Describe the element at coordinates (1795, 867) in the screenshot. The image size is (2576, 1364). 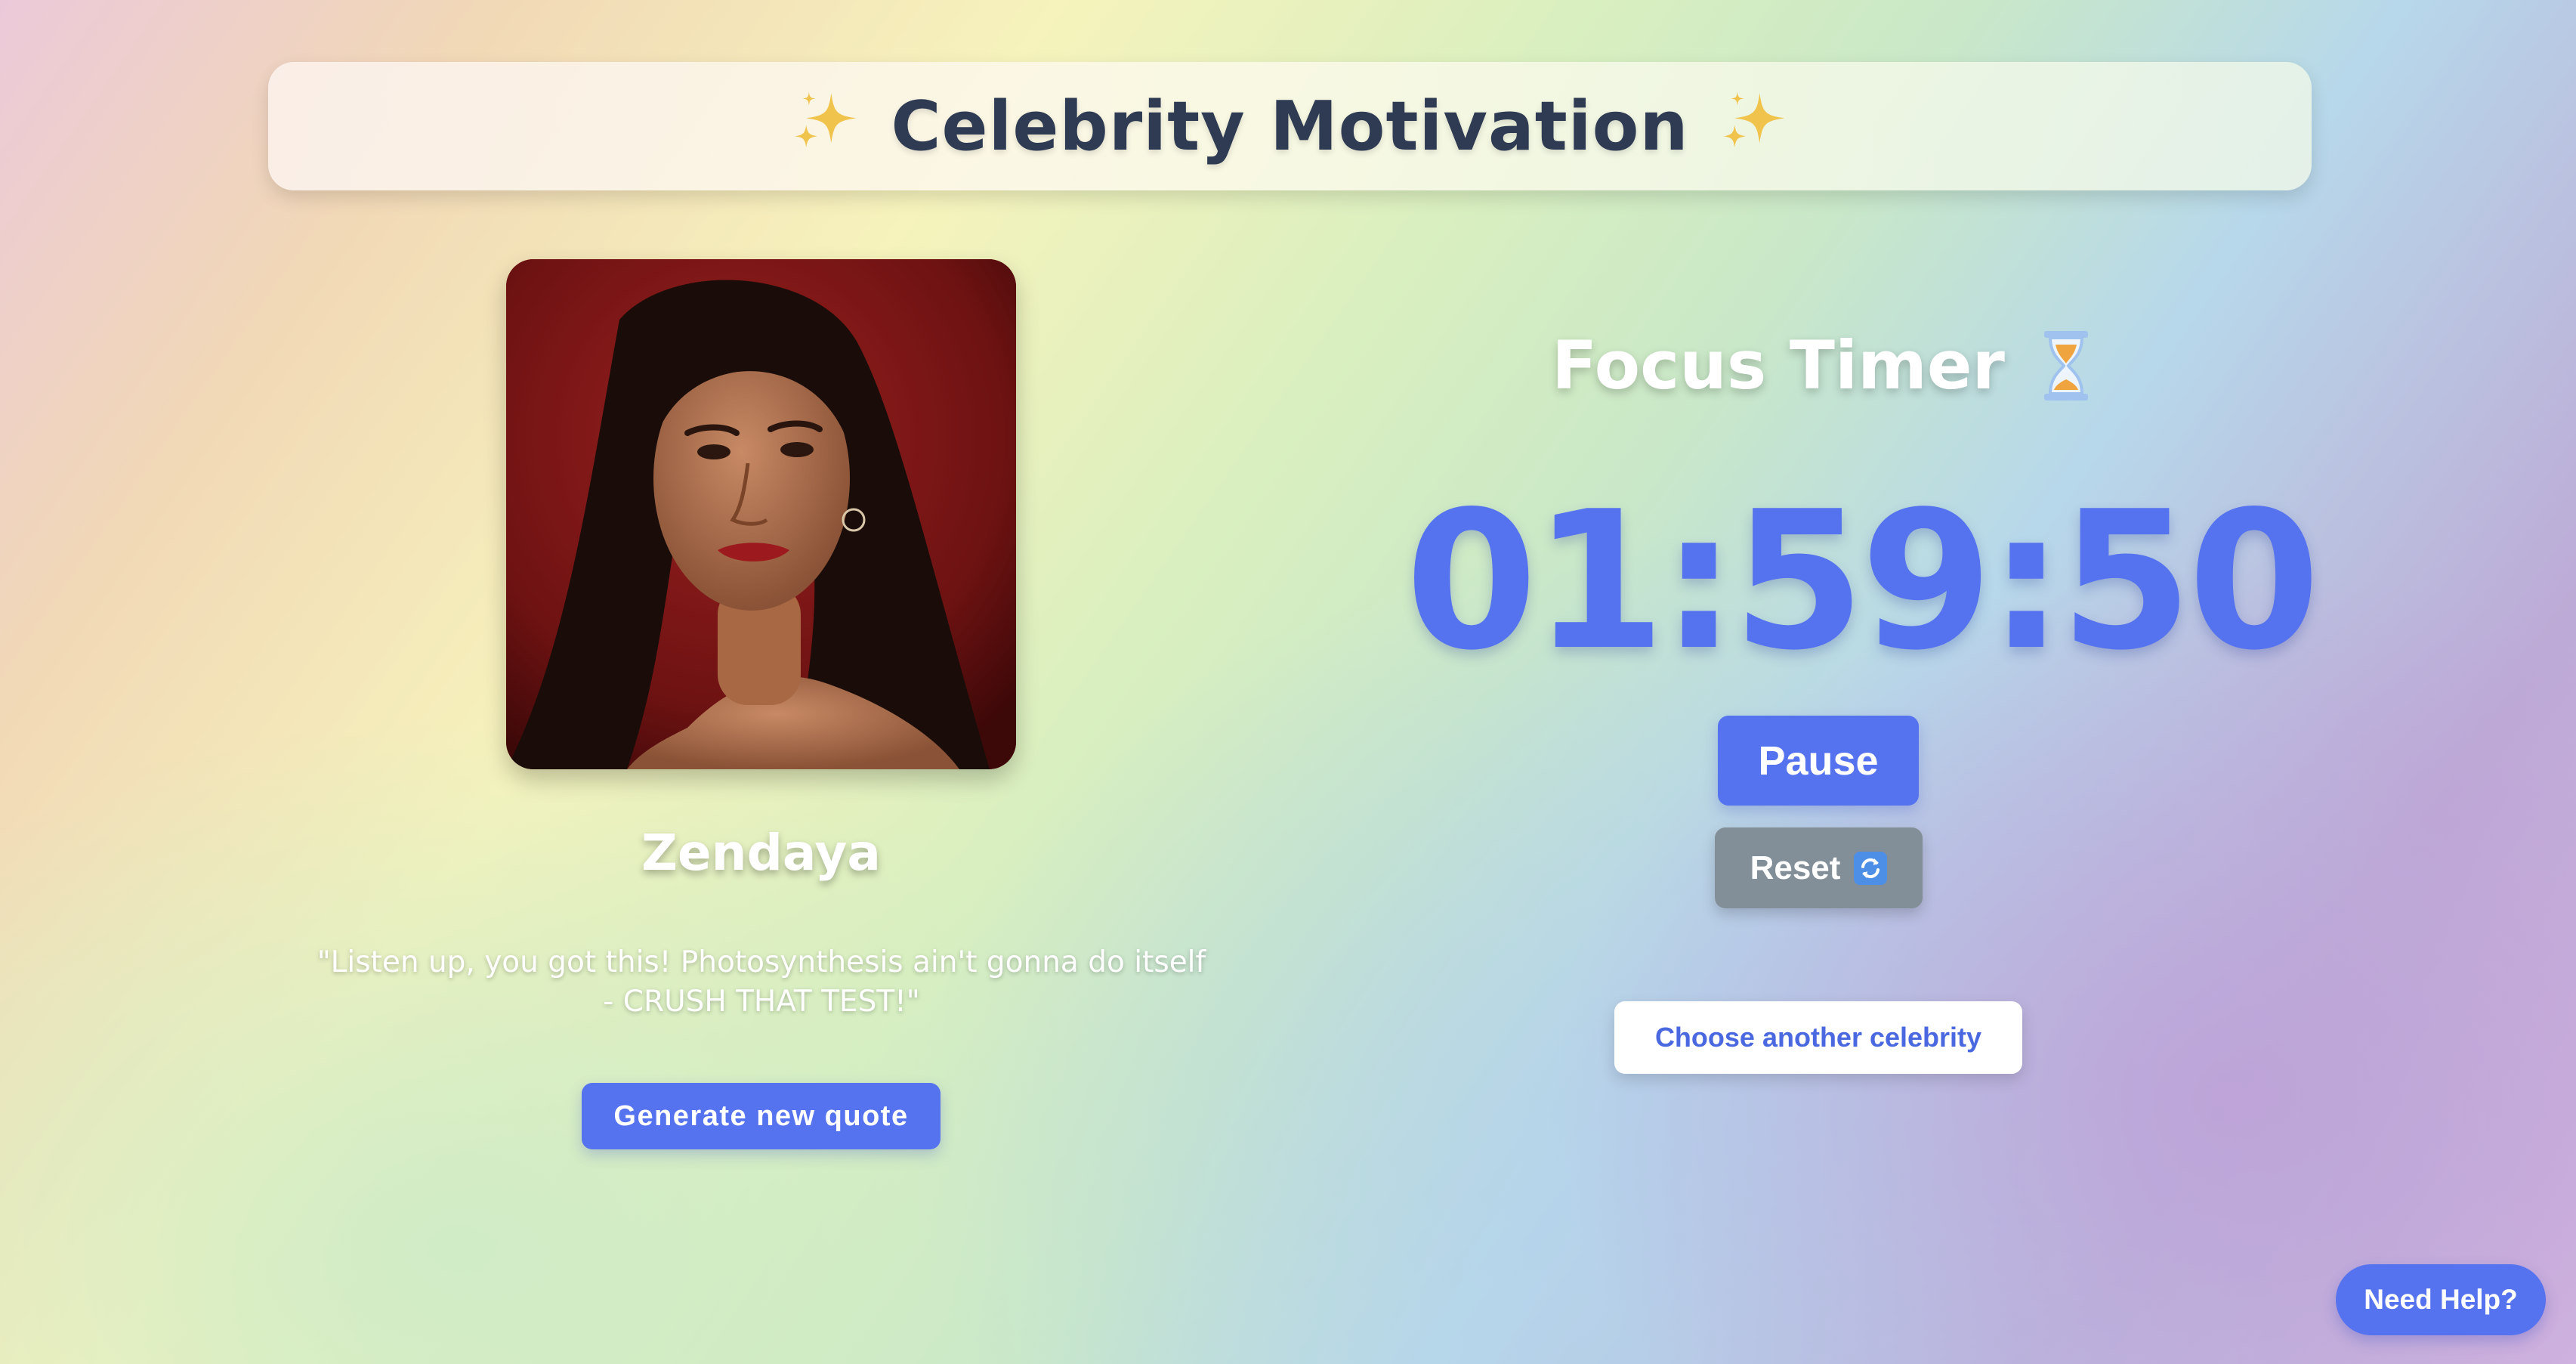
I see `reset-button-label: Reset` at that location.